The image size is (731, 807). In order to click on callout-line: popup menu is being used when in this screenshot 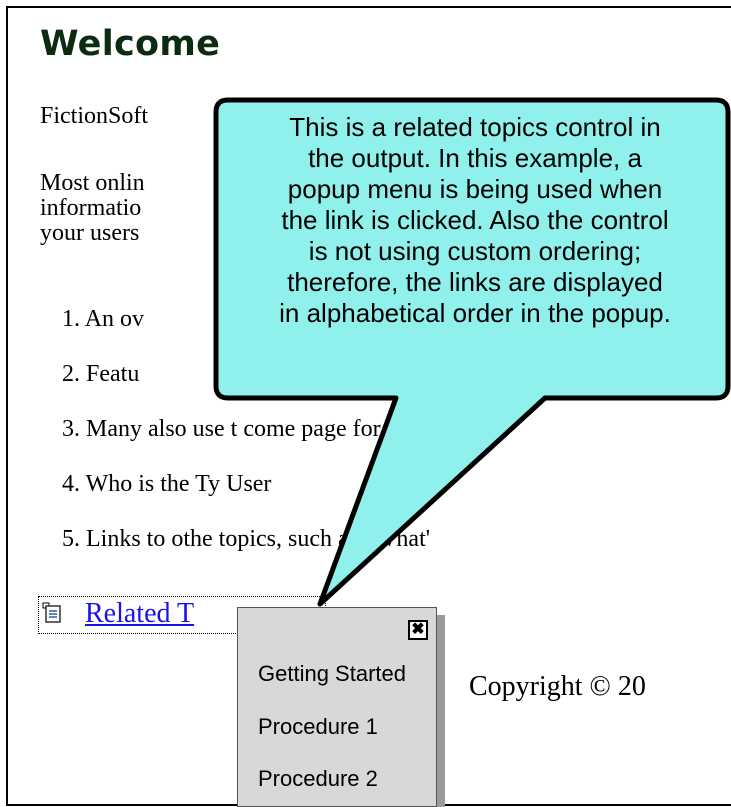, I will do `click(475, 189)`.